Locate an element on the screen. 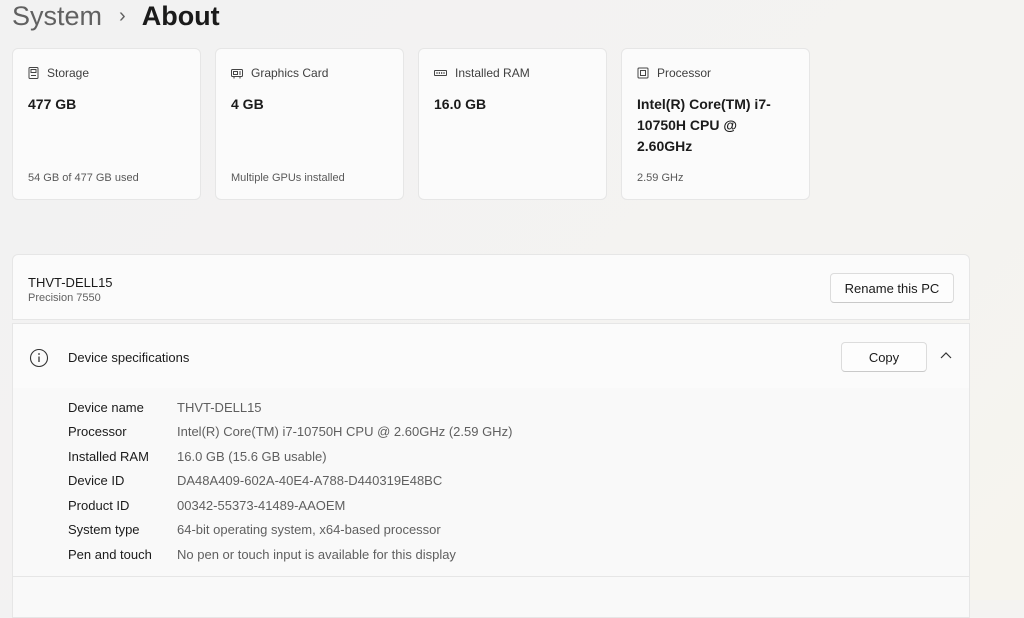 This screenshot has height=618, width=1024. spec-label: Device ID is located at coordinates (96, 480).